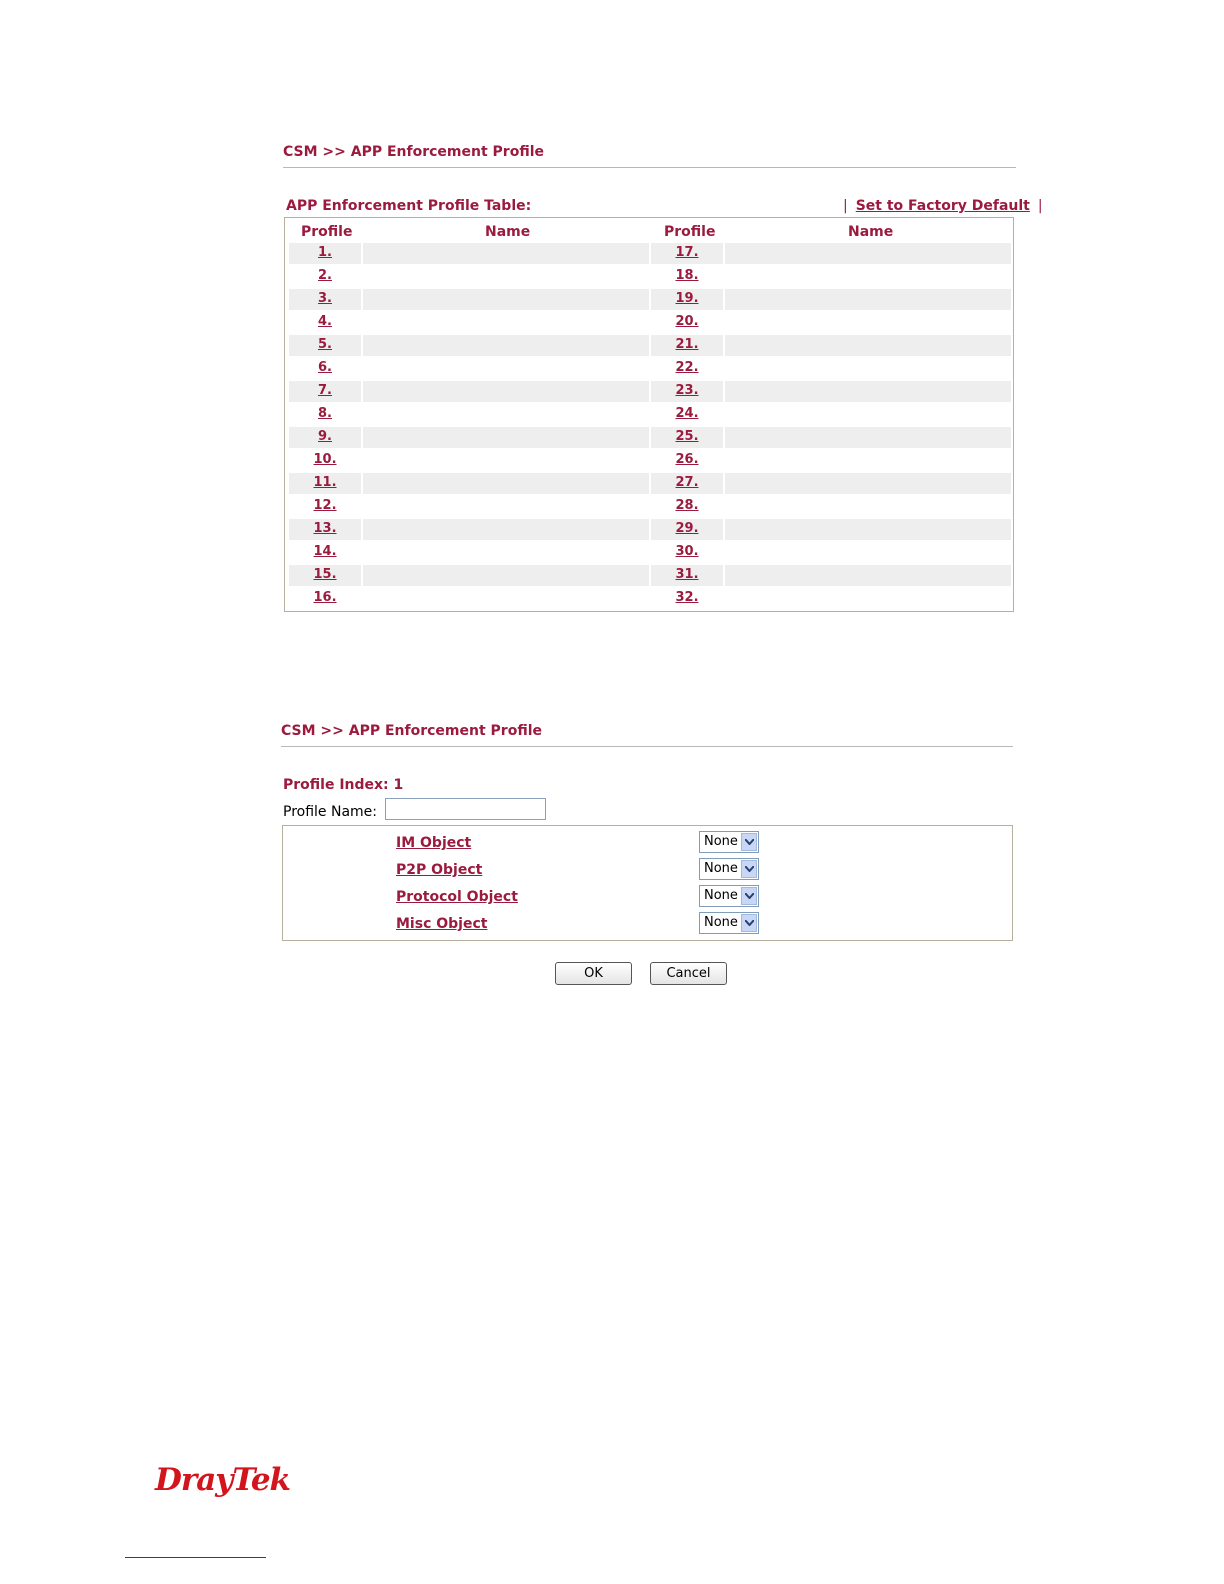 The image size is (1224, 1584). I want to click on cancel-button: Cancel, so click(688, 973).